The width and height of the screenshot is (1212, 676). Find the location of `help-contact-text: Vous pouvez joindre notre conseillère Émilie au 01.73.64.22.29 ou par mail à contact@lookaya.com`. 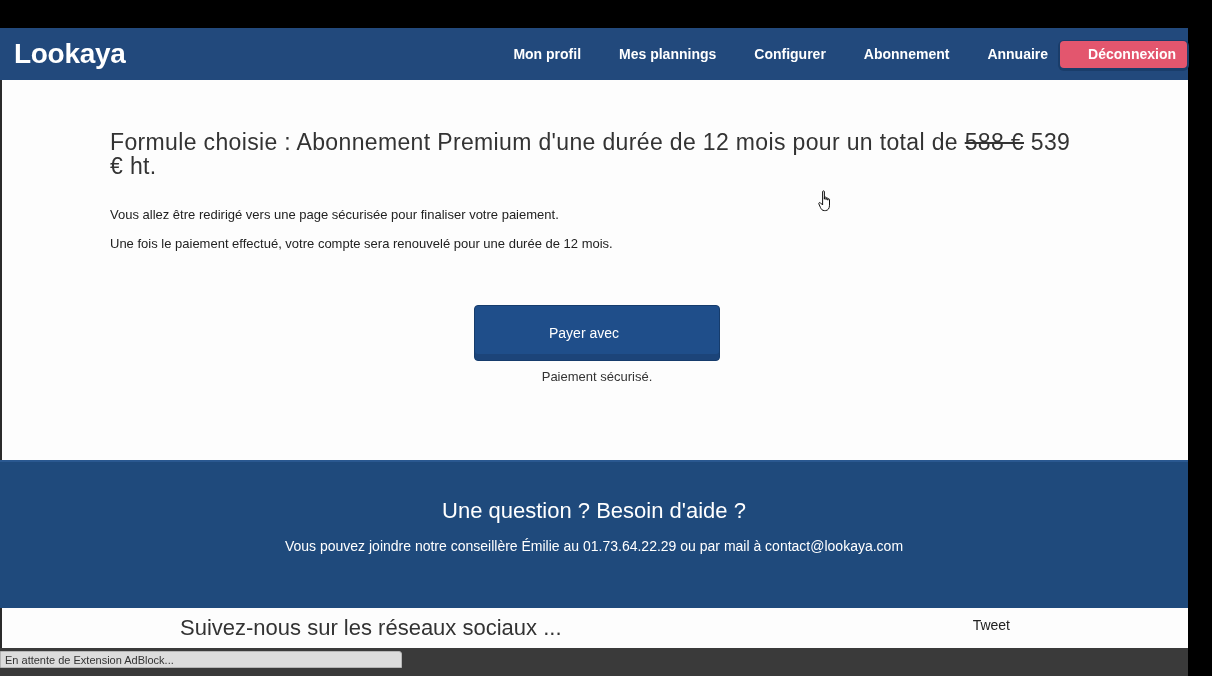

help-contact-text: Vous pouvez joindre notre conseillère Émilie au 01.73.64.22.29 ou par mail à contact@lookaya.com is located at coordinates (594, 546).